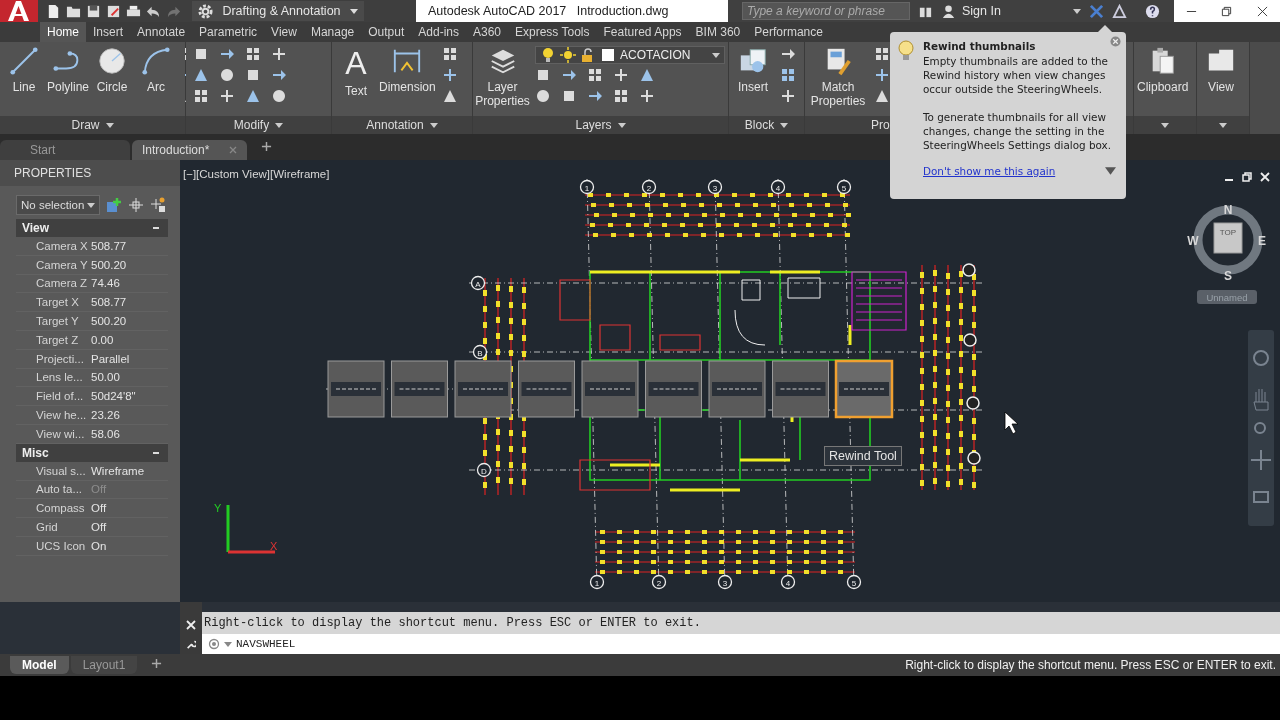 The image size is (1280, 720). Describe the element at coordinates (24, 70) in the screenshot. I see `ribbon-button: Line` at that location.